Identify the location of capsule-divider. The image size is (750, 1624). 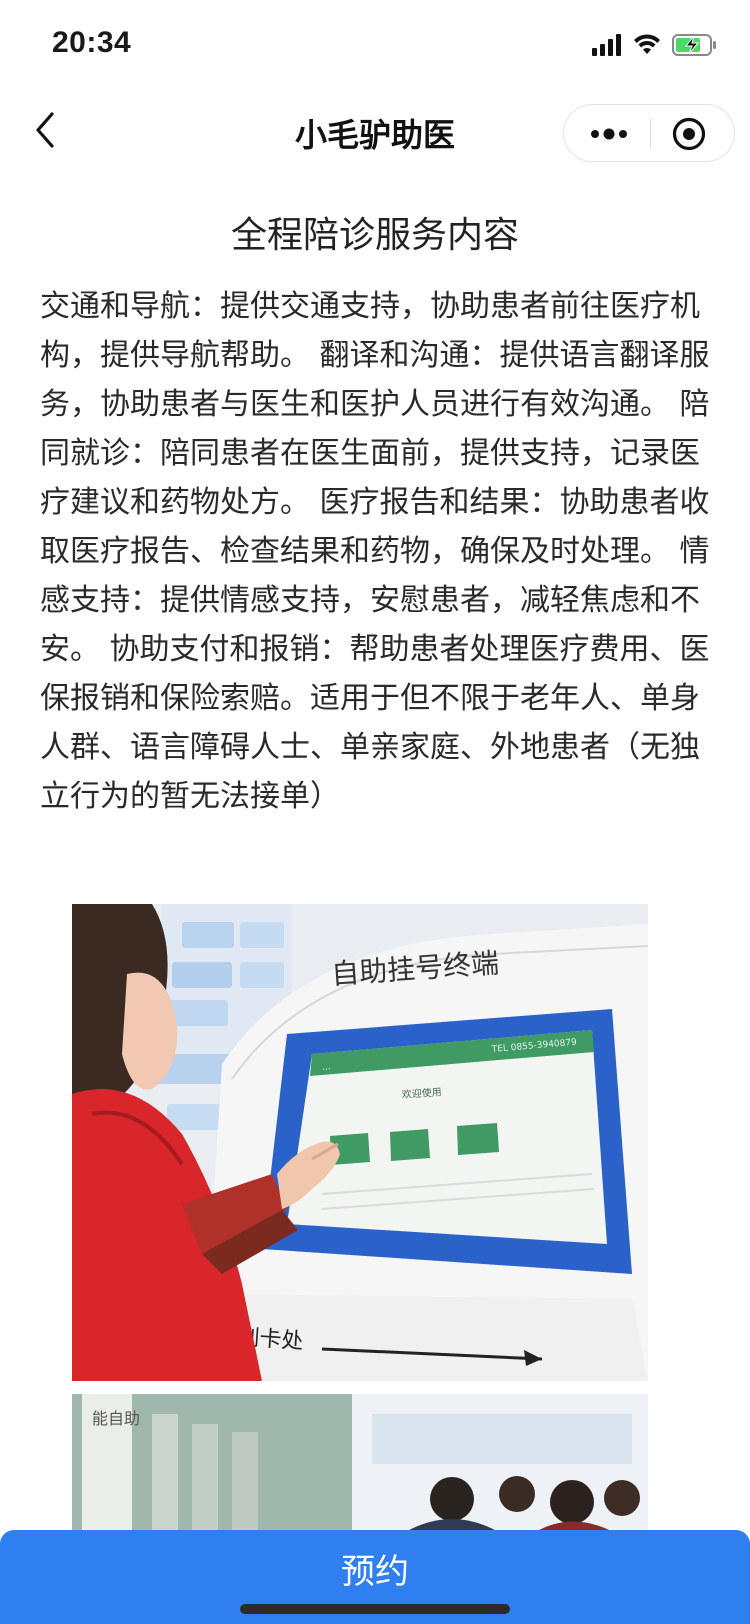
(650, 134).